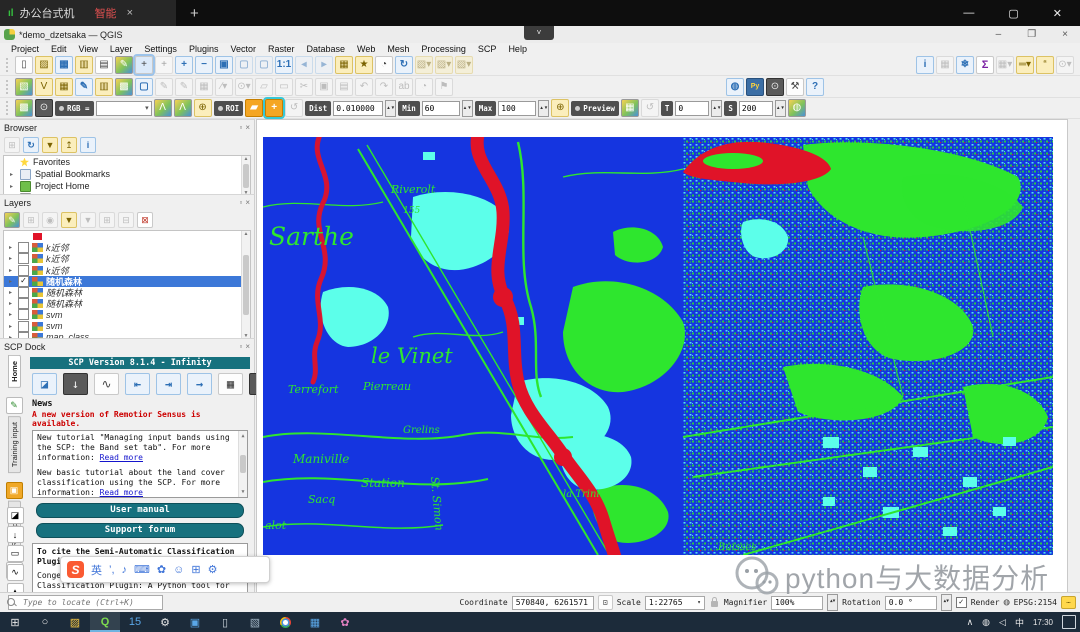 Image resolution: width=1080 pixels, height=632 pixels. Describe the element at coordinates (69, 220) in the screenshot. I see `filter-legend-icon: ▼` at that location.